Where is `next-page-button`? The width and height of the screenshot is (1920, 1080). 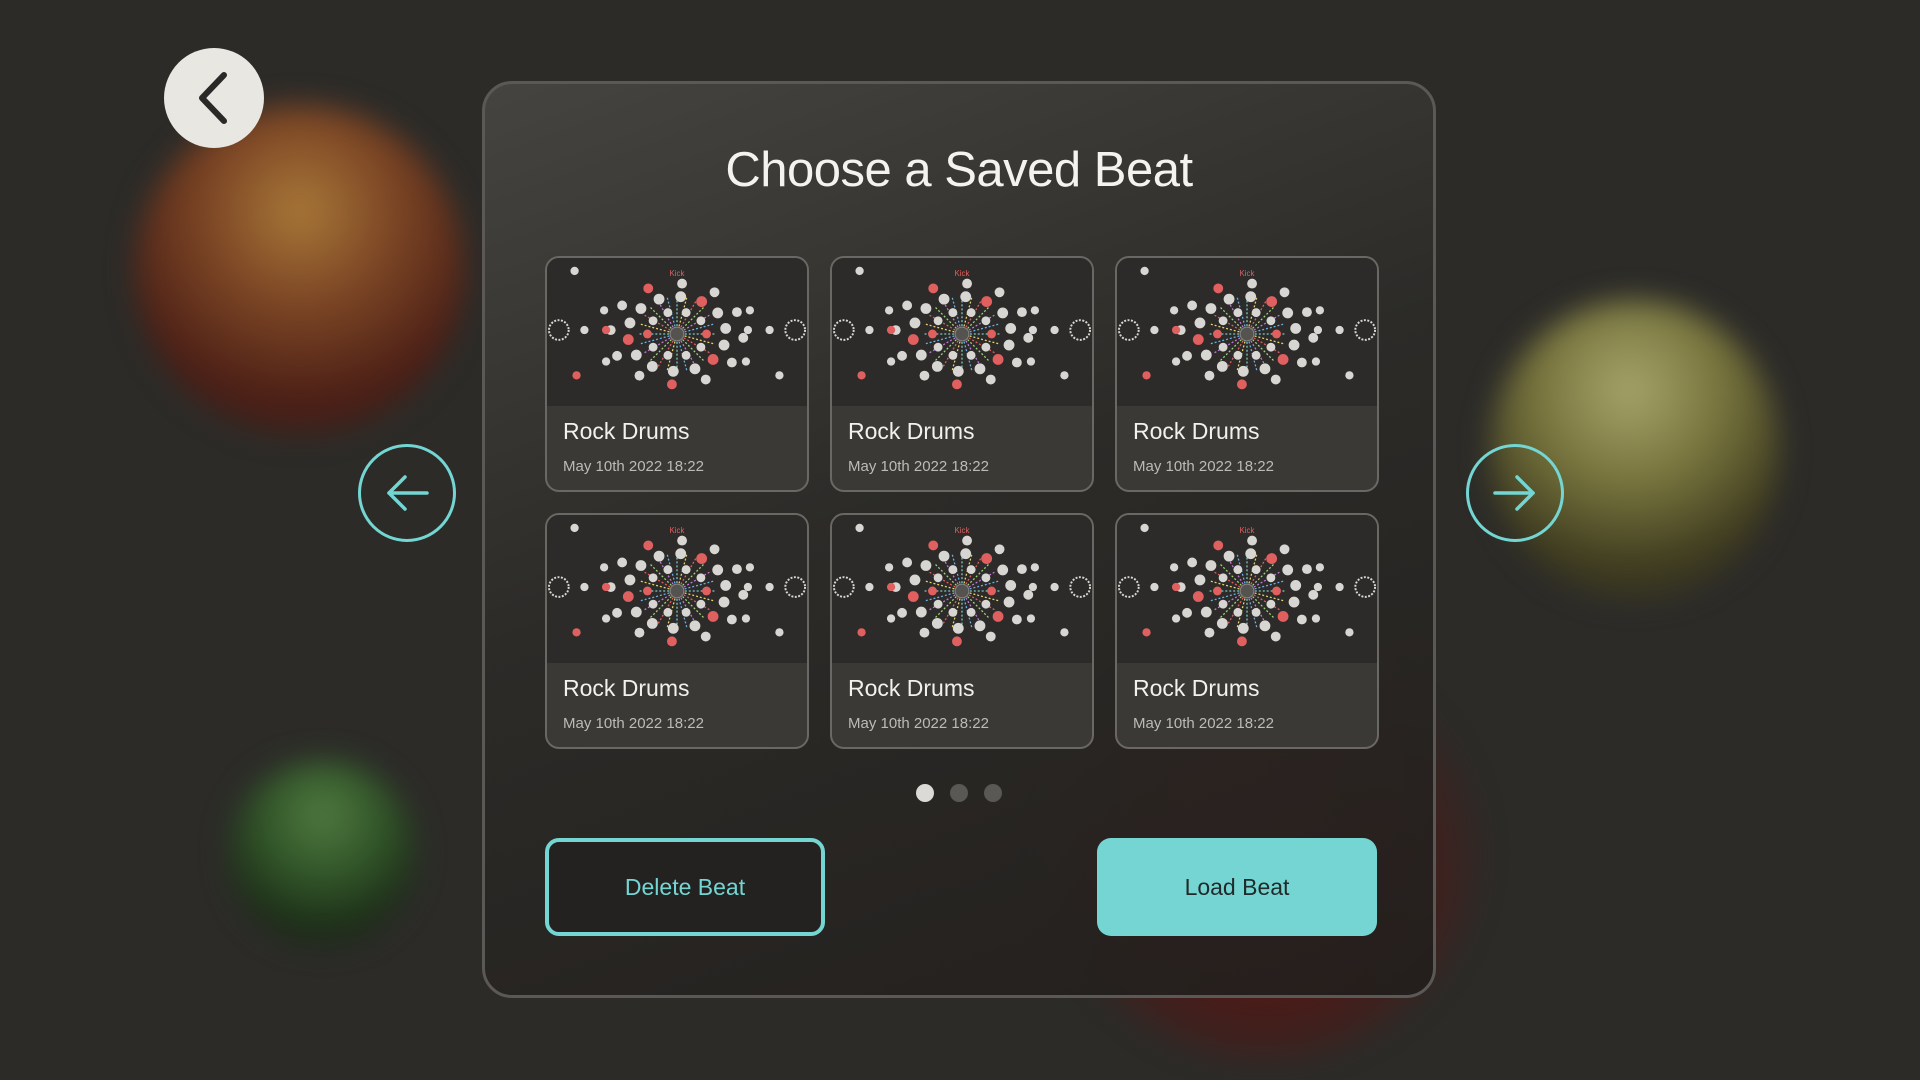
next-page-button is located at coordinates (1515, 493).